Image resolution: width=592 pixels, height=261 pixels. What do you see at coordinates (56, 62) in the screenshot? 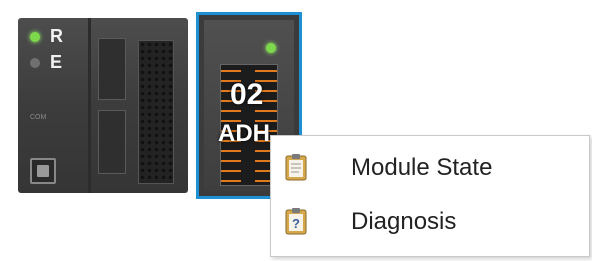
I see `error-led-label: E` at bounding box center [56, 62].